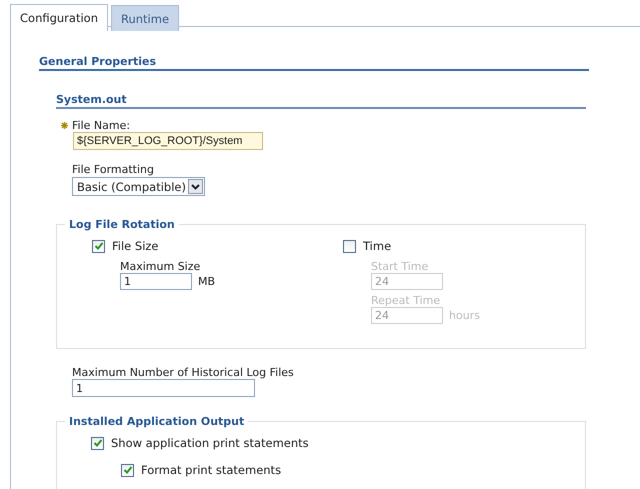  What do you see at coordinates (207, 281) in the screenshot?
I see `unit-label: MB` at bounding box center [207, 281].